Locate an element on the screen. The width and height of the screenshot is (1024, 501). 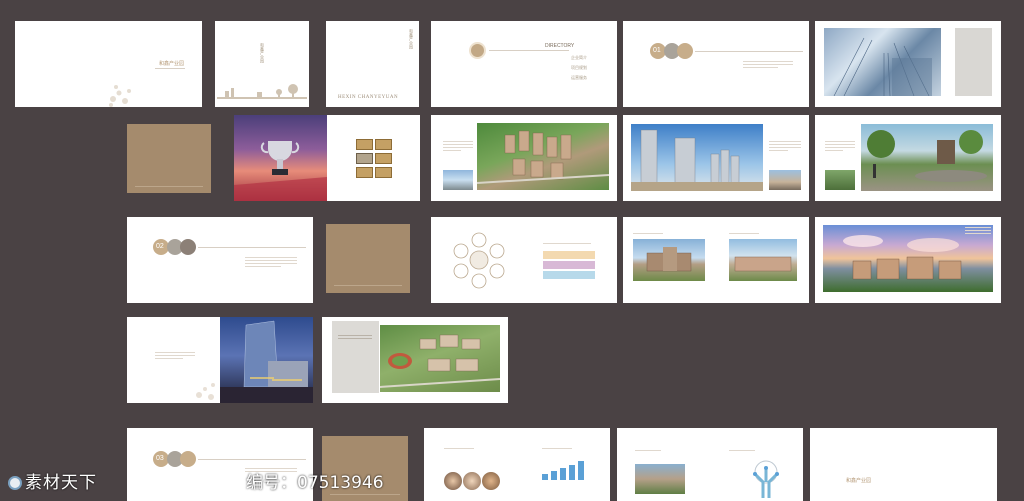
street-thumb-photo is located at coordinates (785, 180).